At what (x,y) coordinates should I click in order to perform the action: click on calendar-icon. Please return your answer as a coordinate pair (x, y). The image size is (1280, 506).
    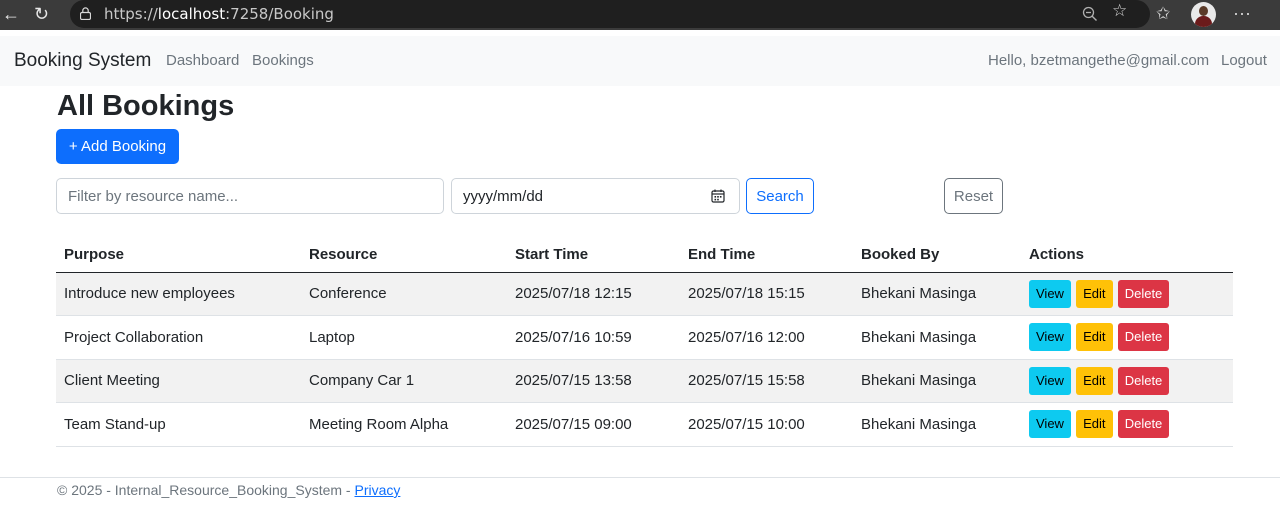
    Looking at the image, I should click on (718, 196).